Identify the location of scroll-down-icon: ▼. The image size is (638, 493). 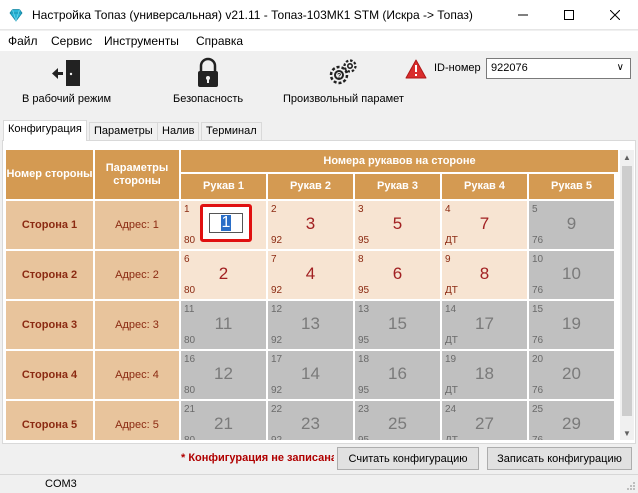
(627, 433).